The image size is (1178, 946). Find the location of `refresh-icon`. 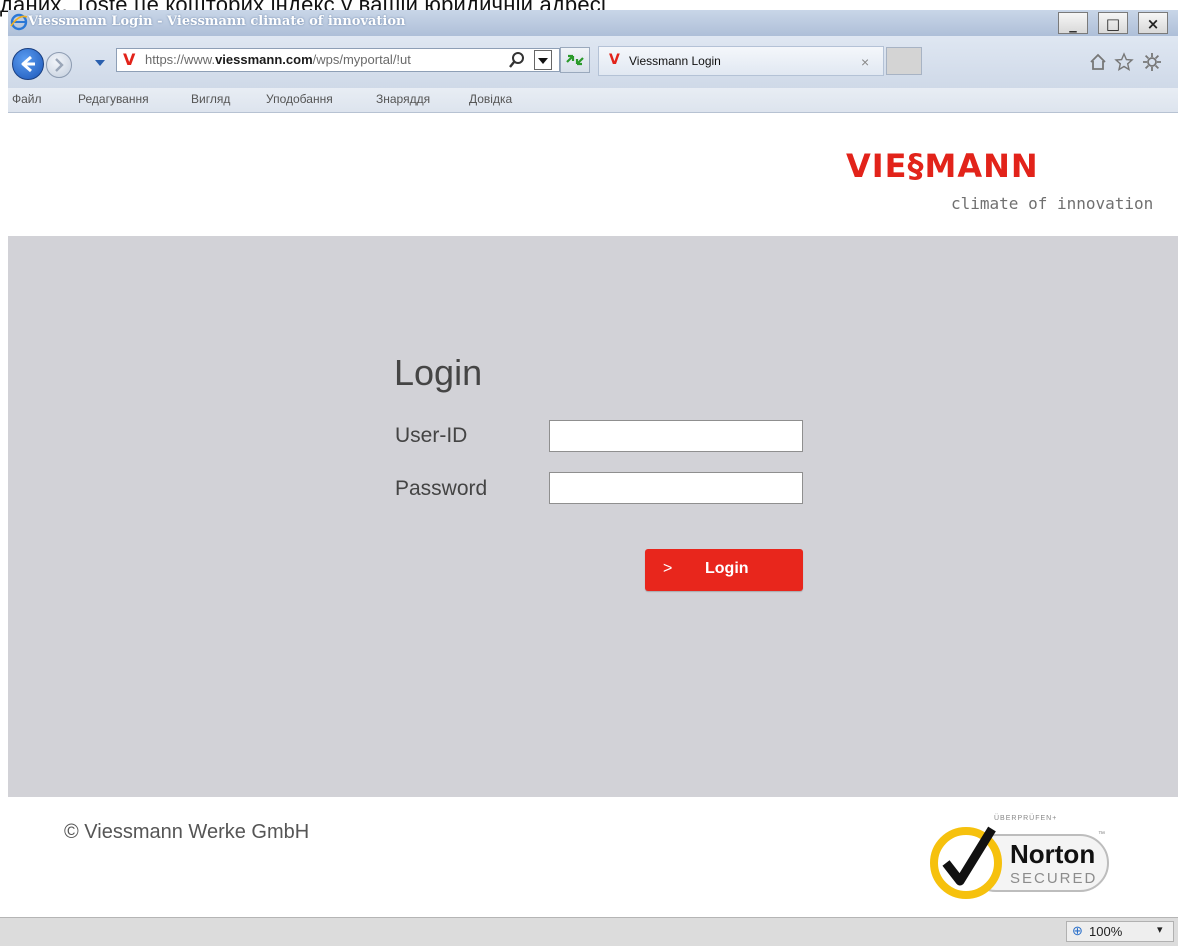

refresh-icon is located at coordinates (575, 60).